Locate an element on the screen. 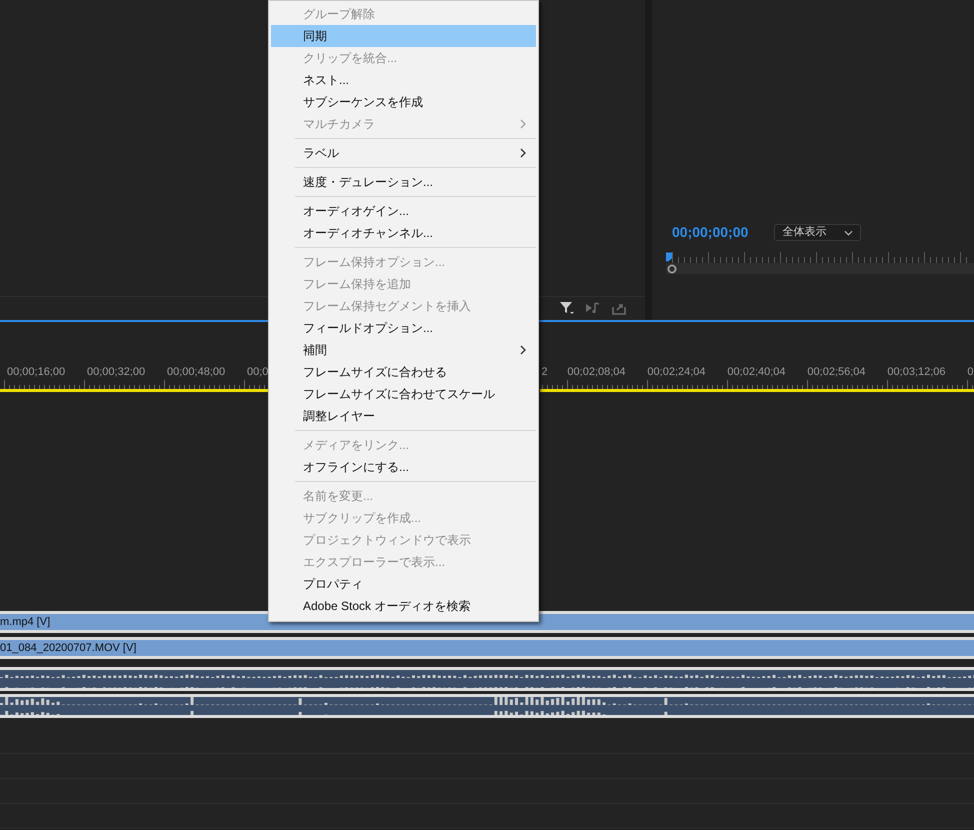 The height and width of the screenshot is (830, 974). chevron-down-icon is located at coordinates (849, 233).